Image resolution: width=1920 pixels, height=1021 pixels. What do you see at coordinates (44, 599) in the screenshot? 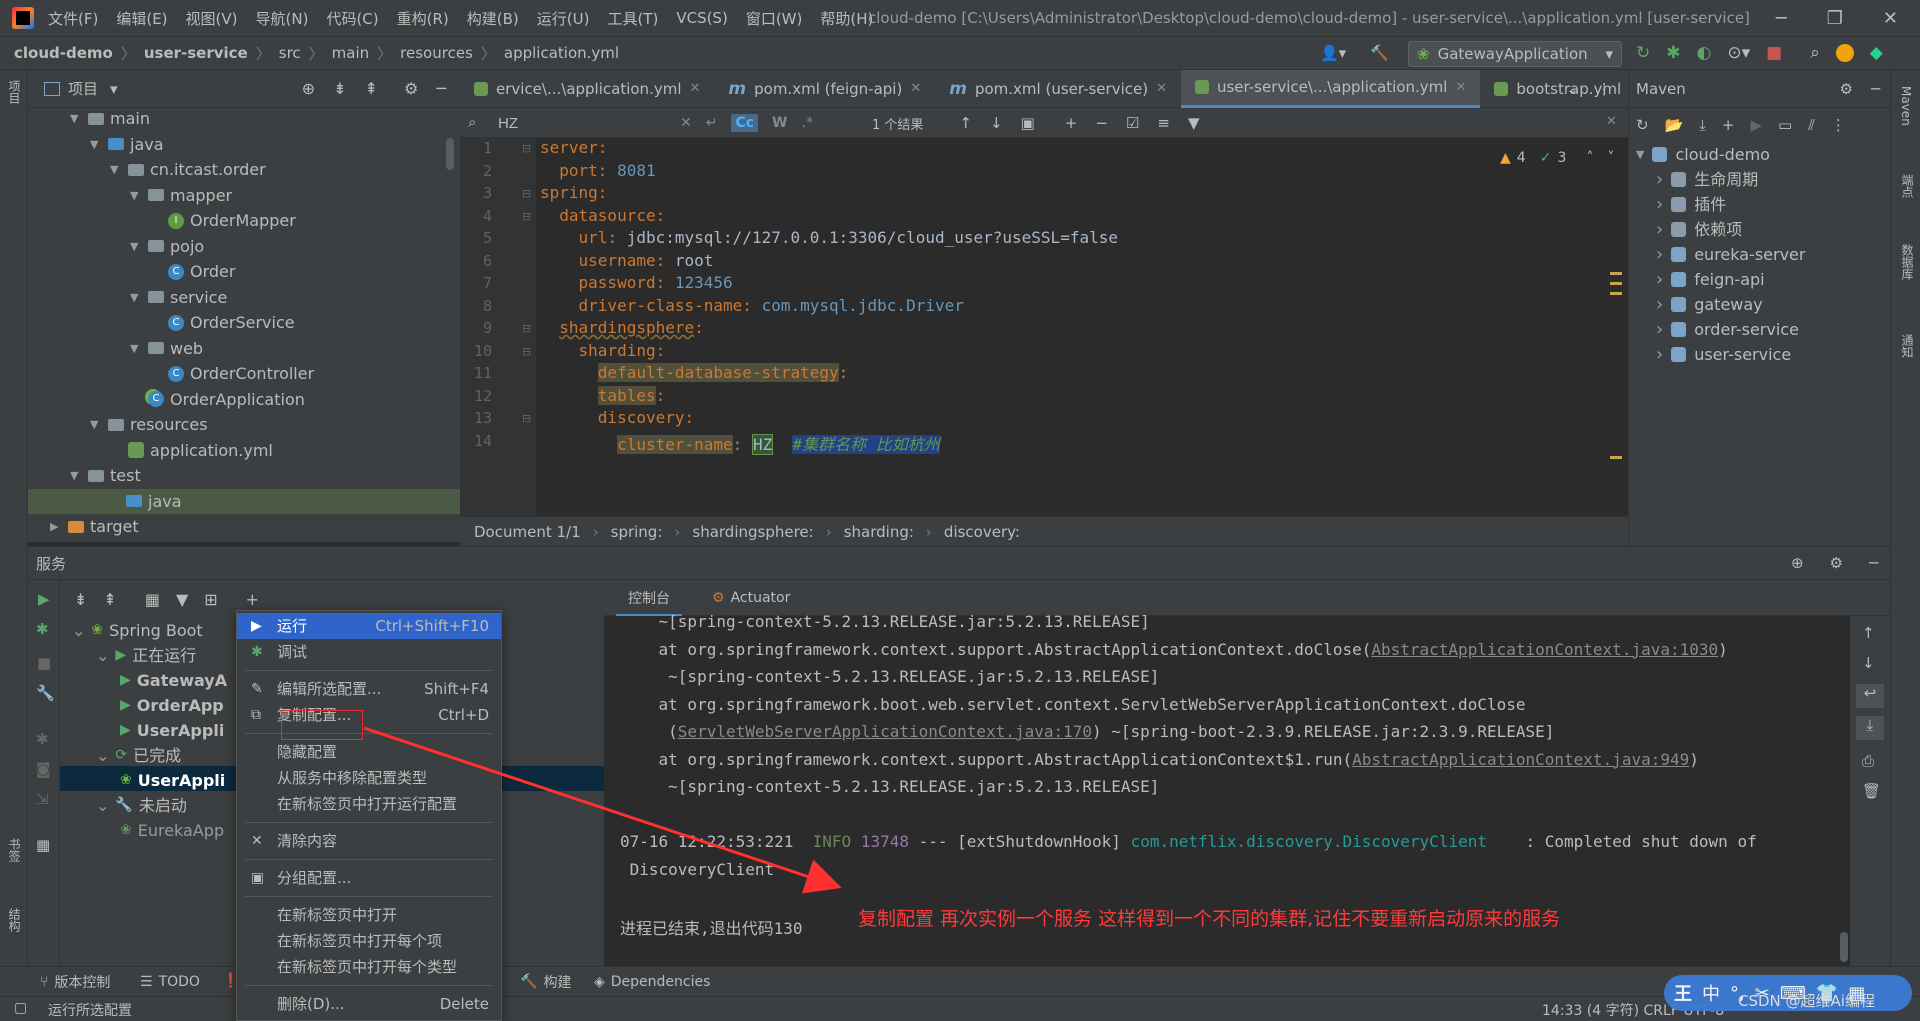
I see `run-icon: ▶` at bounding box center [44, 599].